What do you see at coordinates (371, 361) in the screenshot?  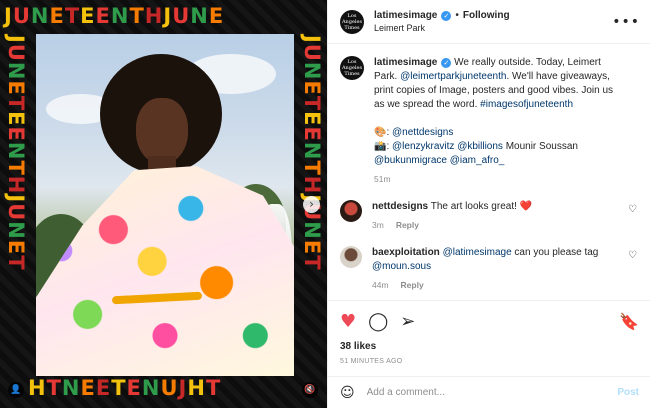 I see `post-timestamp: 51 MINUTES AGO` at bounding box center [371, 361].